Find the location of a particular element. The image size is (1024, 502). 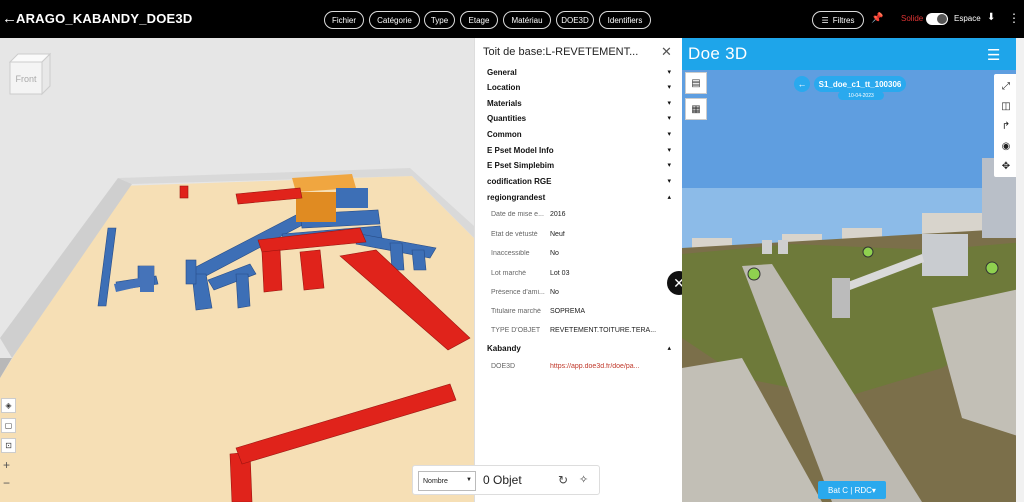

viewcube-face-label: Front is located at coordinates (26, 79).